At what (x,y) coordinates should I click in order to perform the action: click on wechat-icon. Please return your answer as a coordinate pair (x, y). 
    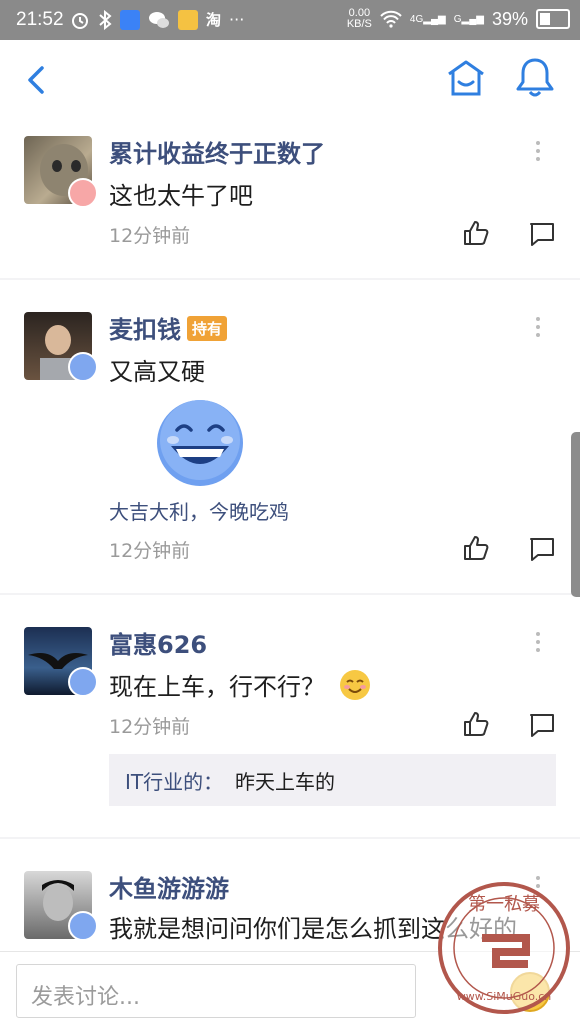
    Looking at the image, I should click on (159, 19).